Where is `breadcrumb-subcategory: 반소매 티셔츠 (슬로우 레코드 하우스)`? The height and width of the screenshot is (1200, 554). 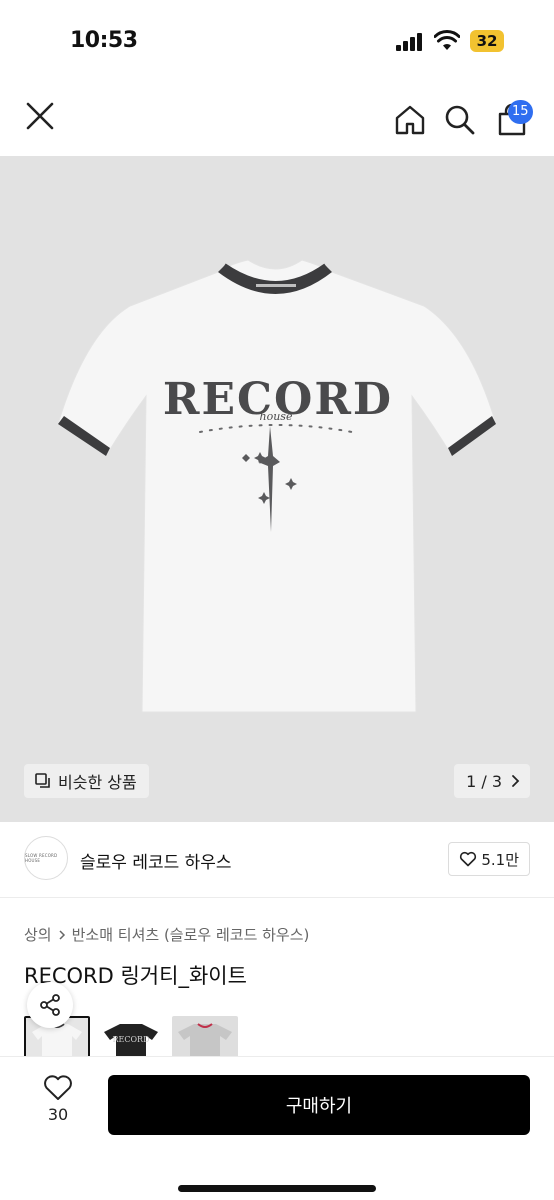
breadcrumb-subcategory: 반소매 티셔츠 (슬로우 레코드 하우스) is located at coordinates (191, 934).